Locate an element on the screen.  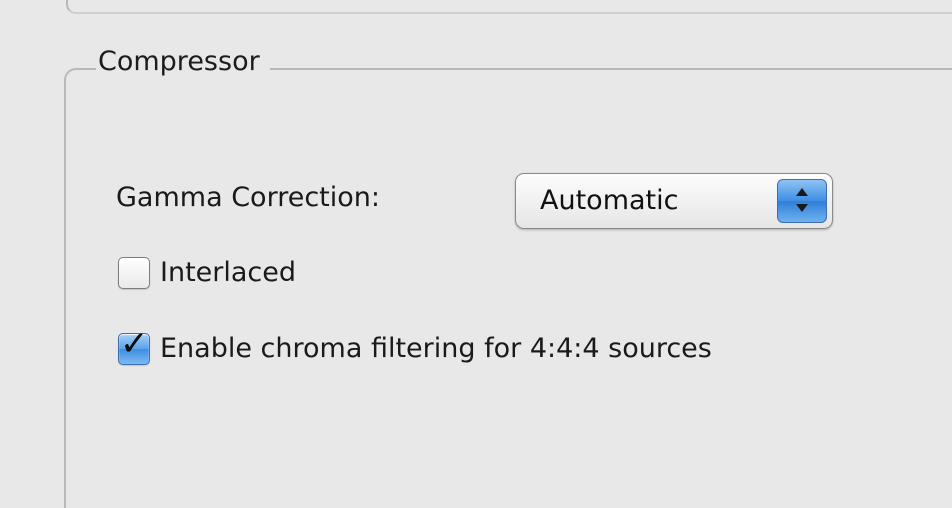
interlaced-label: Interlaced is located at coordinates (228, 272).